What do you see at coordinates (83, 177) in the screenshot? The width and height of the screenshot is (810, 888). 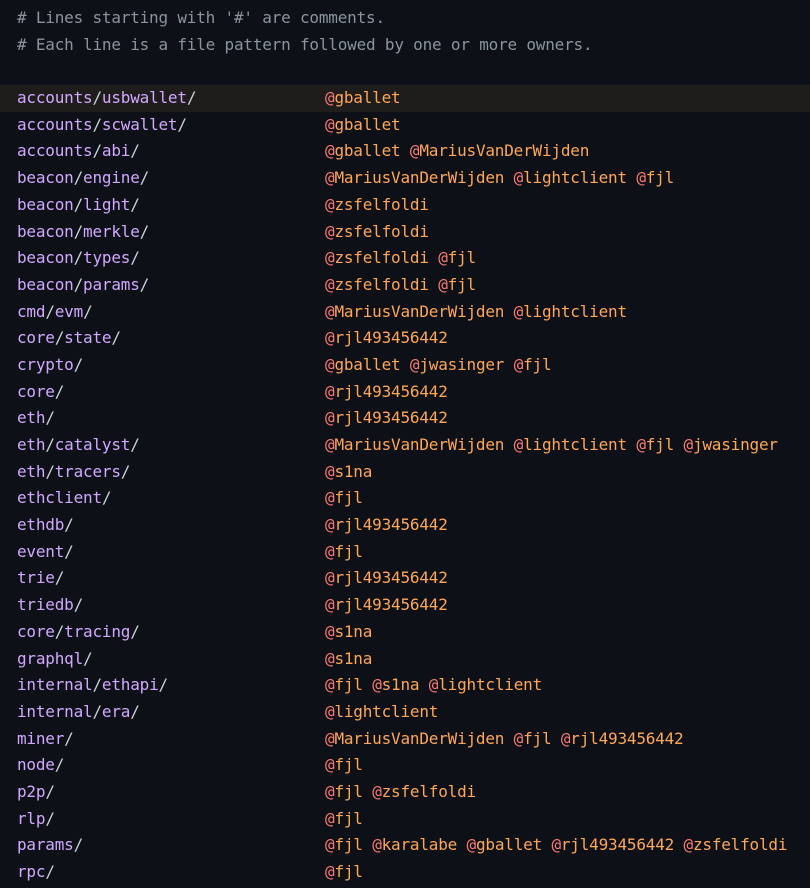 I see `file-pattern: beacon/engine/` at bounding box center [83, 177].